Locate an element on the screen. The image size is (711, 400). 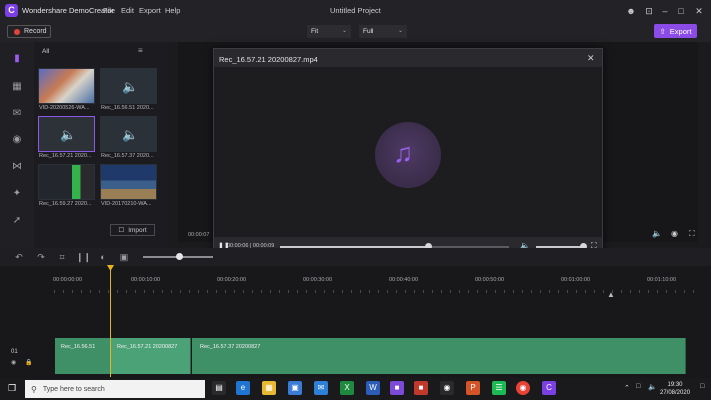
crop-icon: ⌗ is located at coordinates (62, 257).